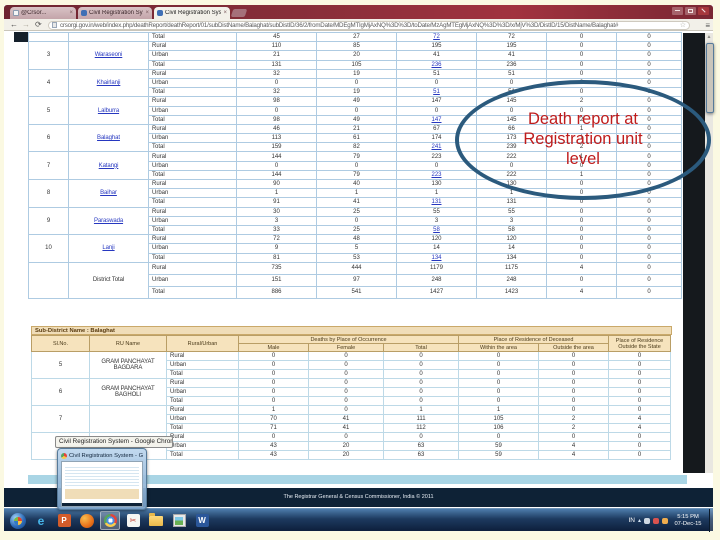 This screenshot has width=720, height=540. I want to click on total-count-link: 223, so click(436, 175).